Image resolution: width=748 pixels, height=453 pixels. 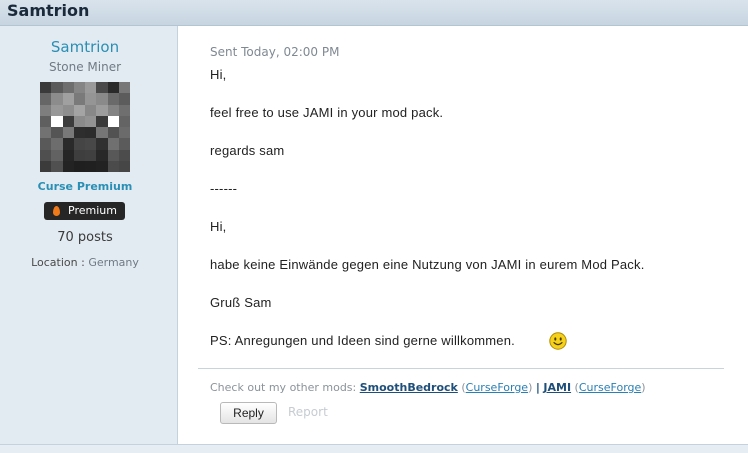 What do you see at coordinates (113, 262) in the screenshot?
I see `location-value: Germany` at bounding box center [113, 262].